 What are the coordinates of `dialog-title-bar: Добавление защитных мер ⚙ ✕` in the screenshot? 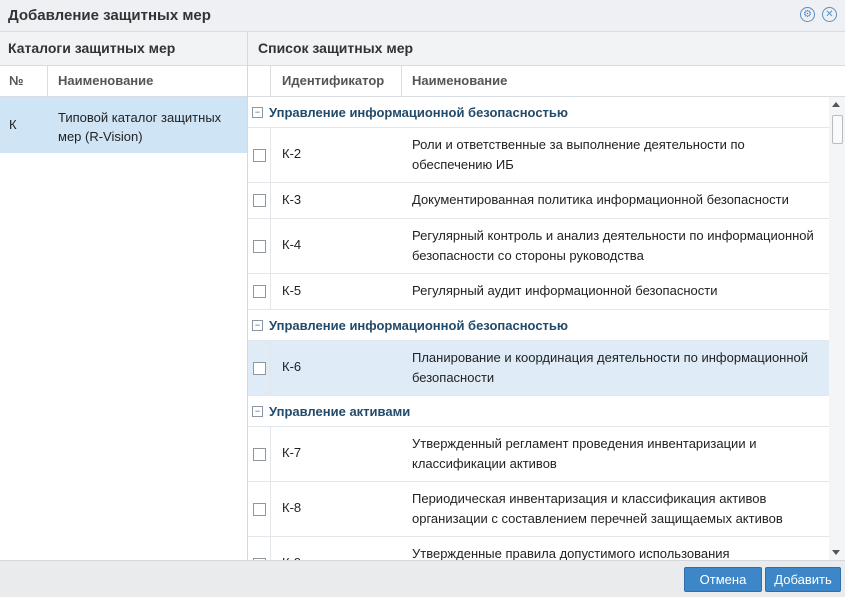 It's located at (422, 16).